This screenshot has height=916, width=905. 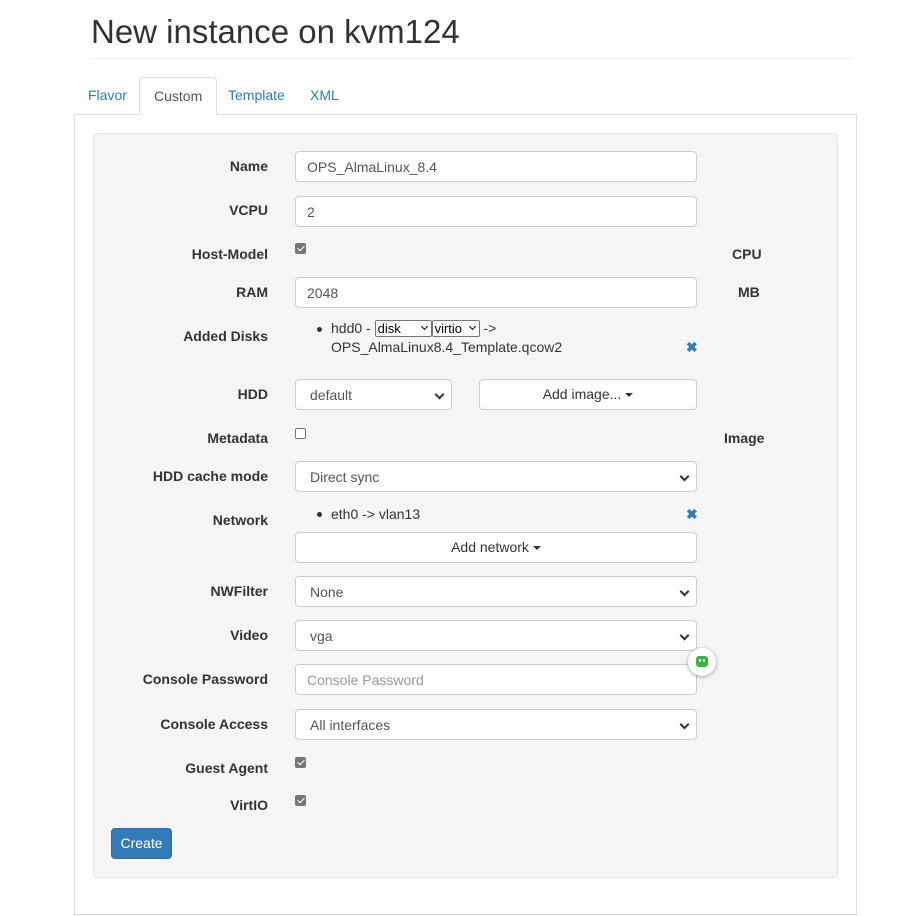 What do you see at coordinates (210, 476) in the screenshot?
I see `hdd-cache-mode-label: HDD cache mode` at bounding box center [210, 476].